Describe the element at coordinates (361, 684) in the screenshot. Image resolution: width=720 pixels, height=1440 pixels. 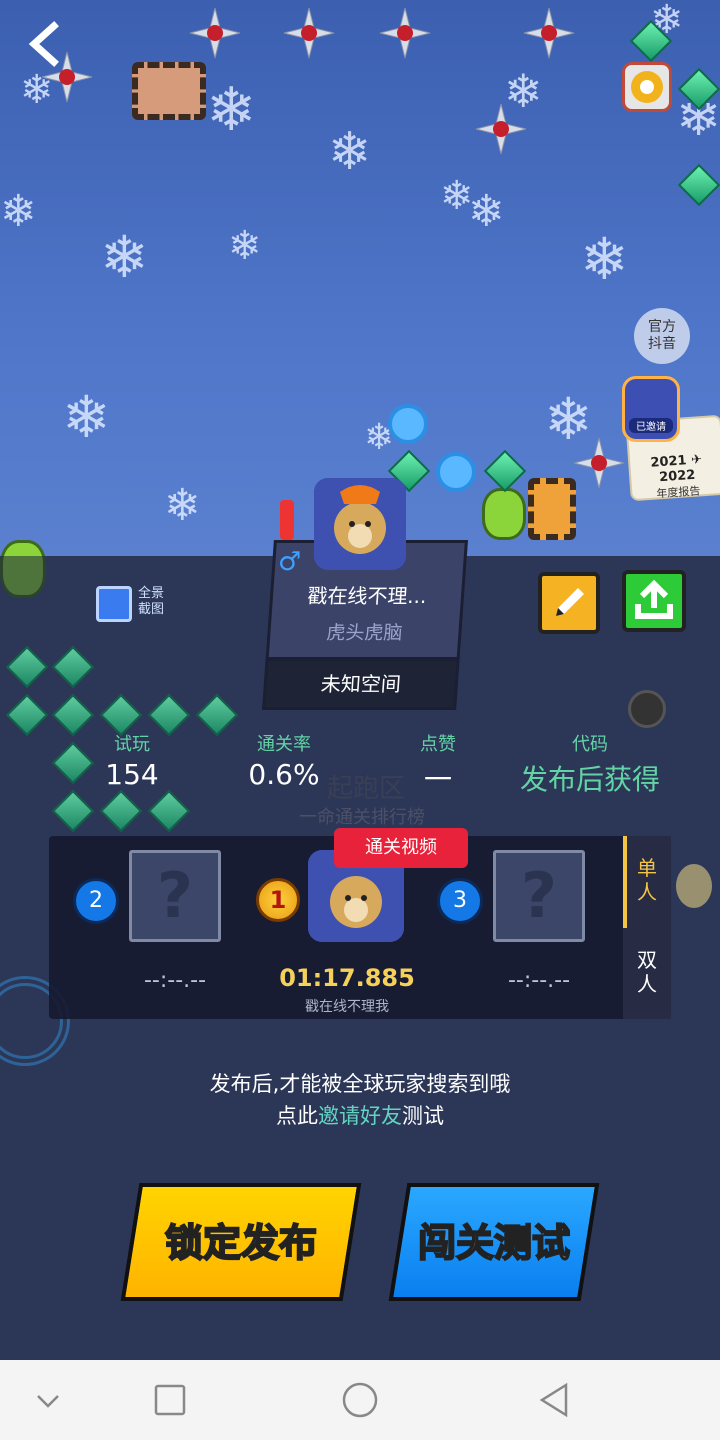
I see `author-space: 未知空间` at that location.